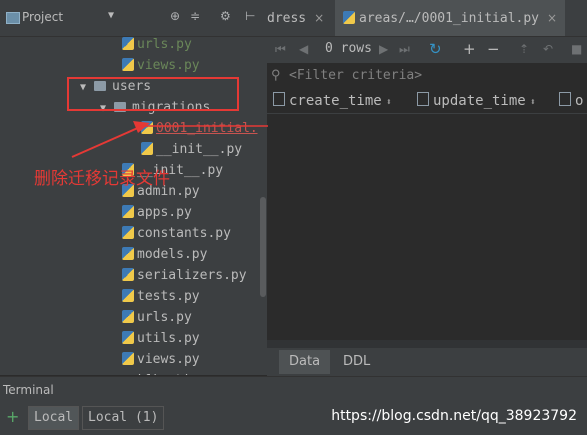 The image size is (587, 435). I want to click on filter-icon: ⚲, so click(276, 75).